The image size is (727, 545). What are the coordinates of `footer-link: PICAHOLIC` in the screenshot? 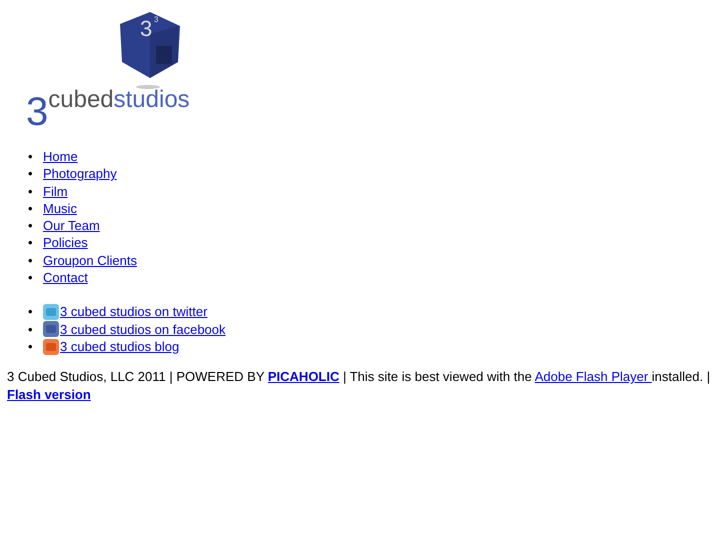 It's located at (304, 376).